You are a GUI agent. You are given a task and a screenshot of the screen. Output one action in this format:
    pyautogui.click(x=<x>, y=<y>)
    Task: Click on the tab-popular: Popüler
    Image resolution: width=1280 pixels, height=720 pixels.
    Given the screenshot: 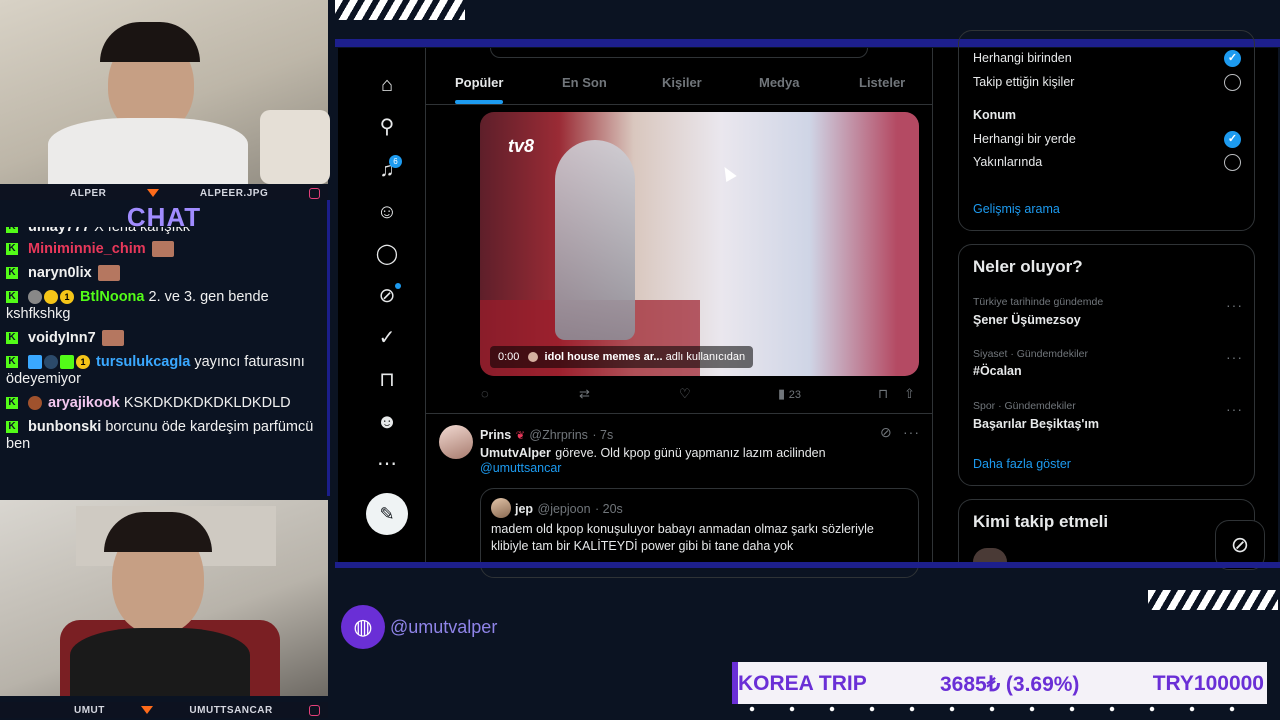 What is the action you would take?
    pyautogui.click(x=479, y=82)
    